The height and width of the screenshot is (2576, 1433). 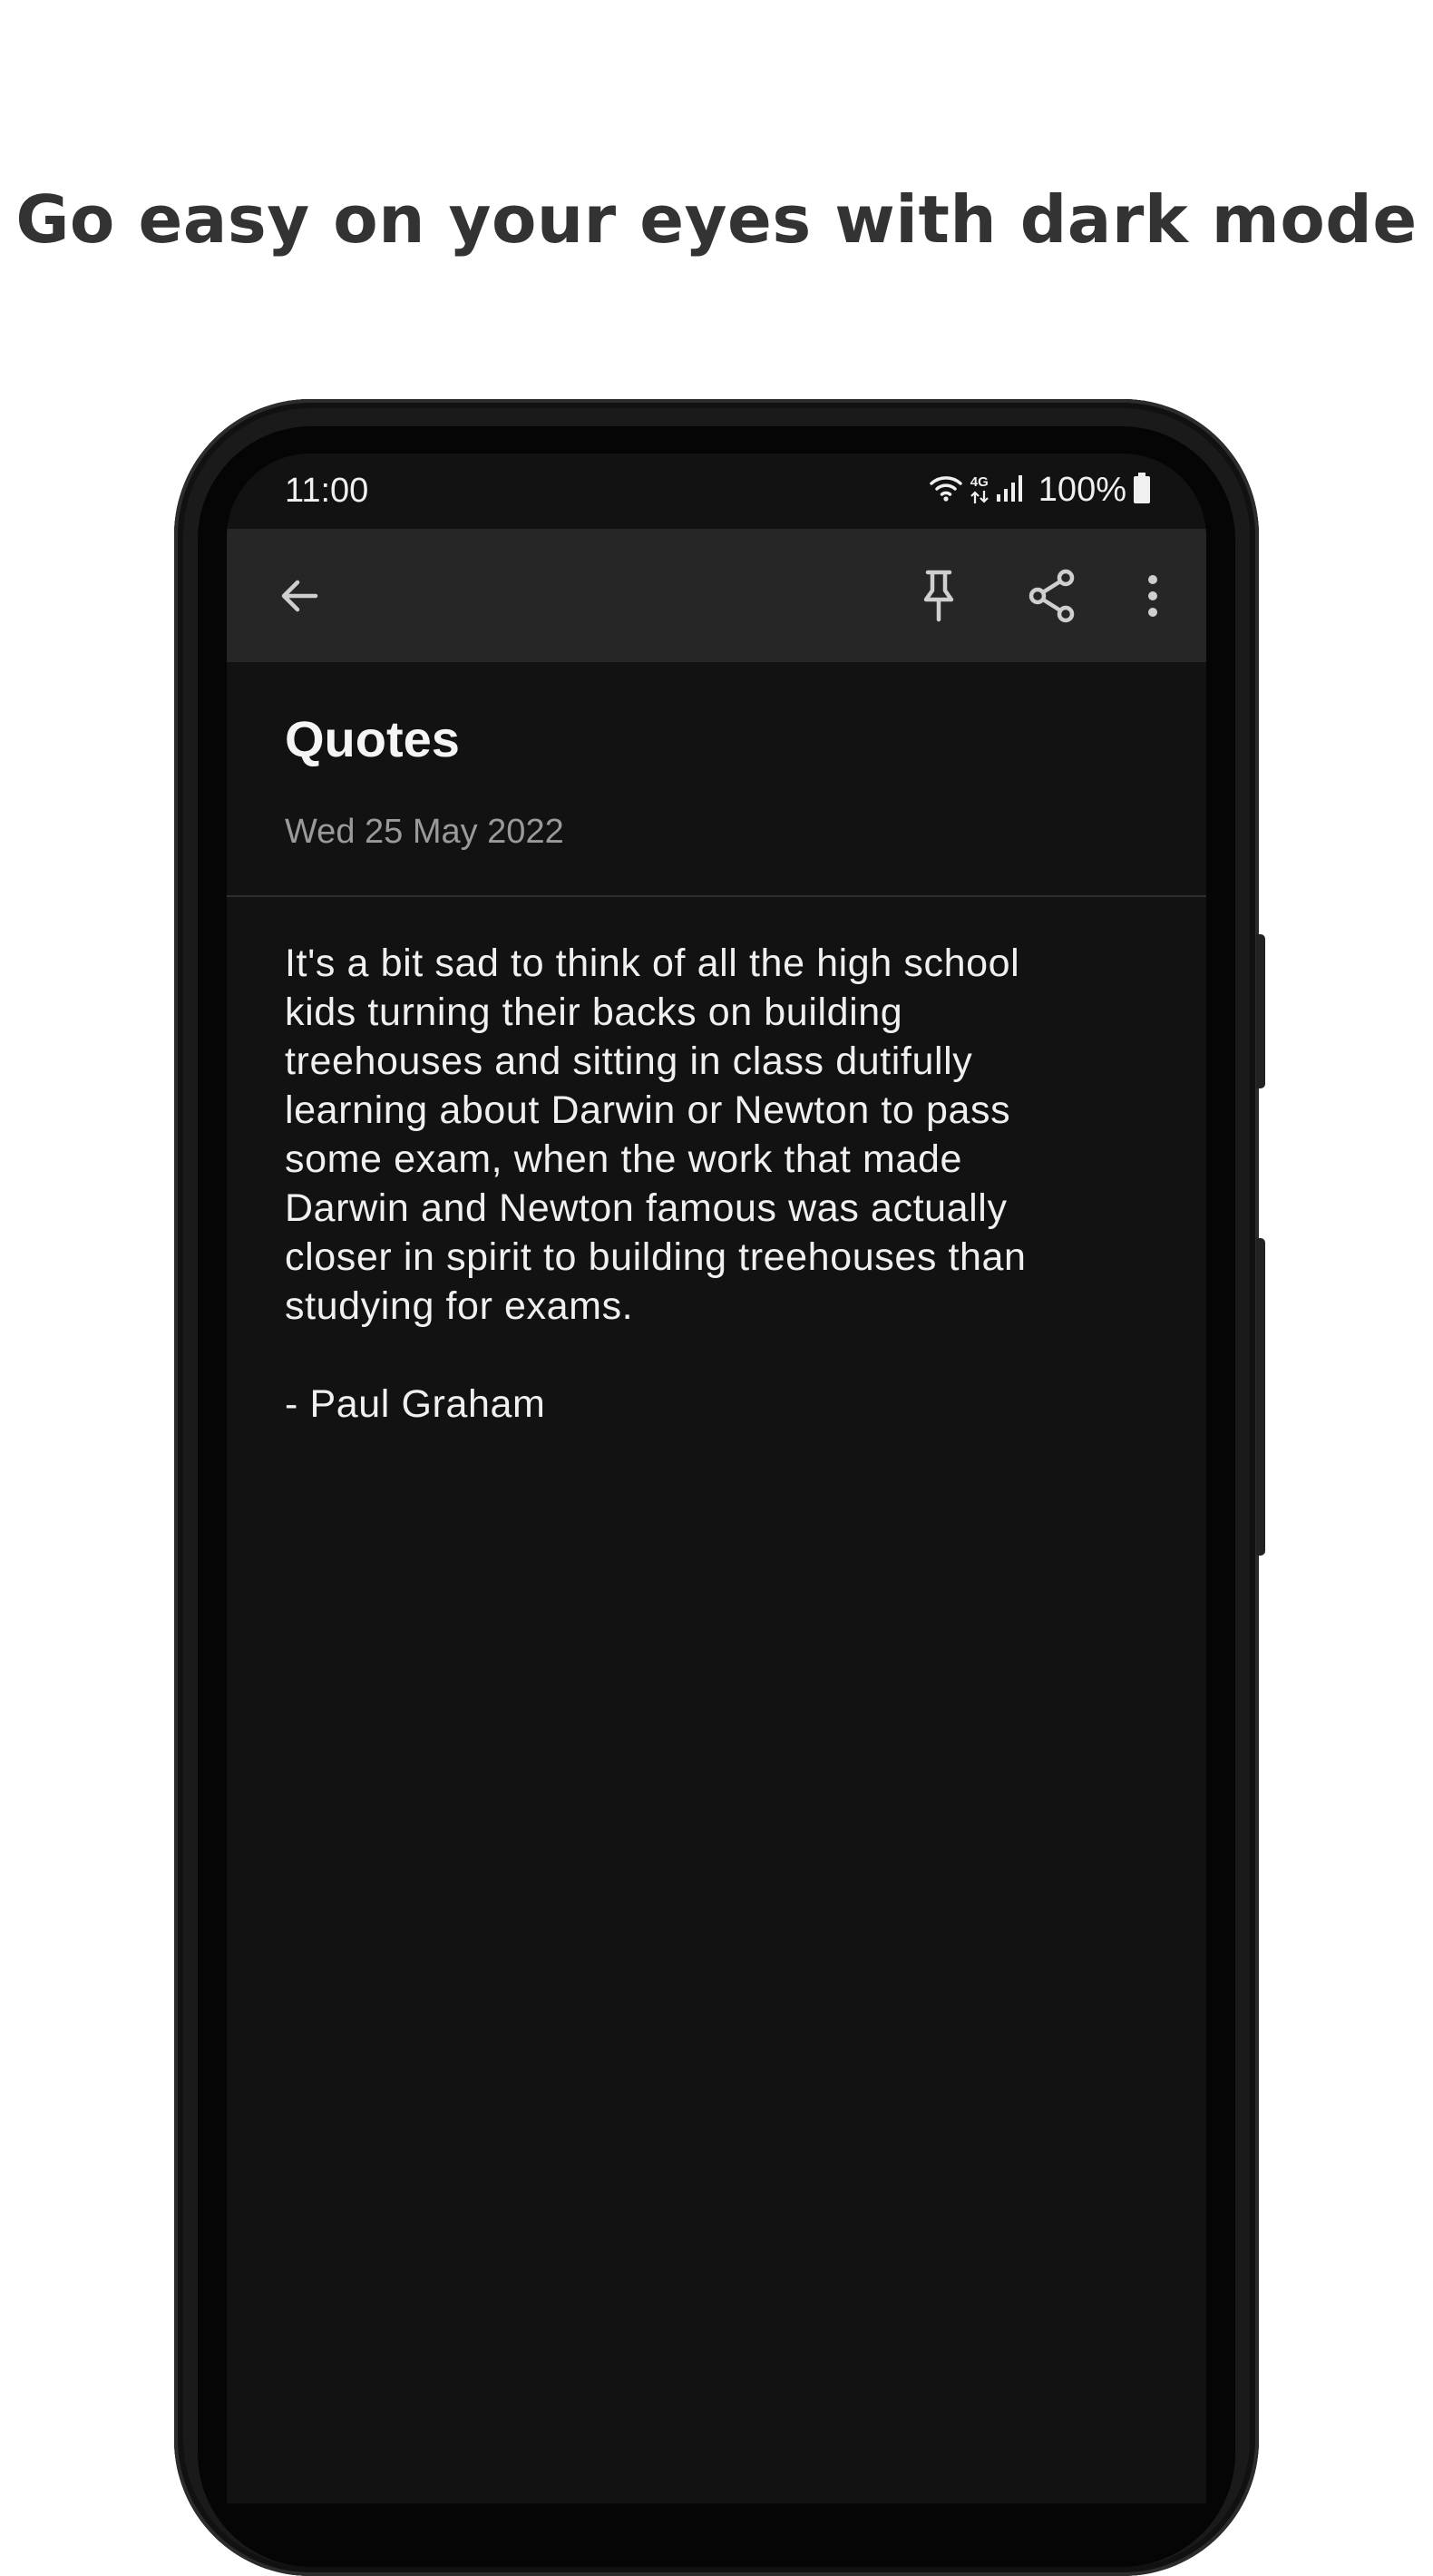 What do you see at coordinates (1260, 1397) in the screenshot?
I see `power-button` at bounding box center [1260, 1397].